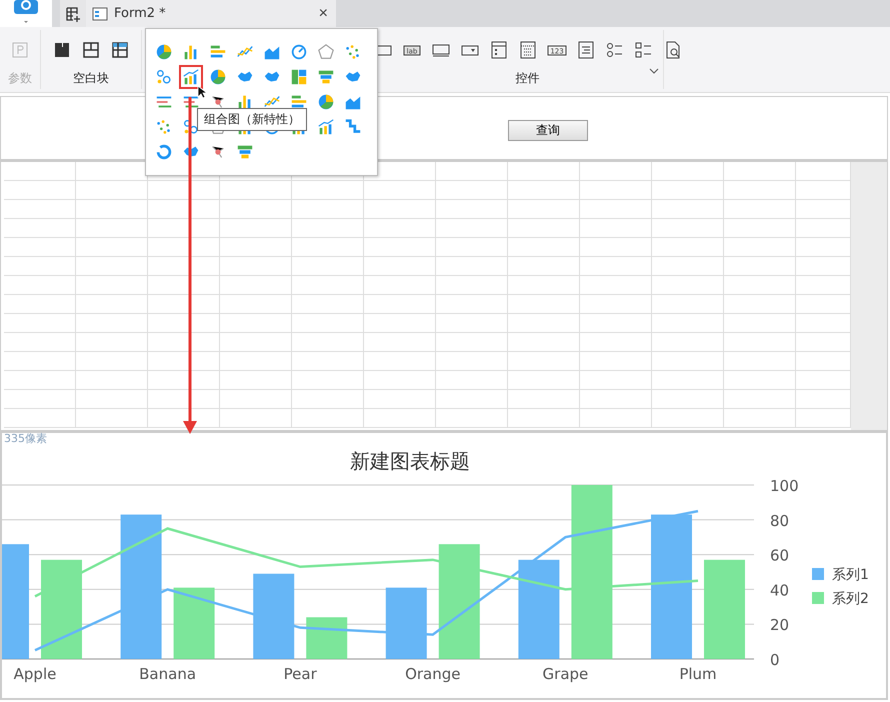 This screenshot has width=890, height=702. What do you see at coordinates (528, 50) in the screenshot?
I see `calendar-control-icon` at bounding box center [528, 50].